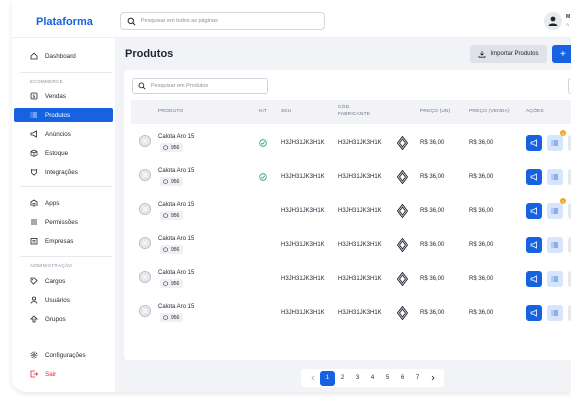 Image resolution: width=571 pixels, height=408 pixels. Describe the element at coordinates (63, 374) in the screenshot. I see `sidebar-item-sair: Sair` at that location.